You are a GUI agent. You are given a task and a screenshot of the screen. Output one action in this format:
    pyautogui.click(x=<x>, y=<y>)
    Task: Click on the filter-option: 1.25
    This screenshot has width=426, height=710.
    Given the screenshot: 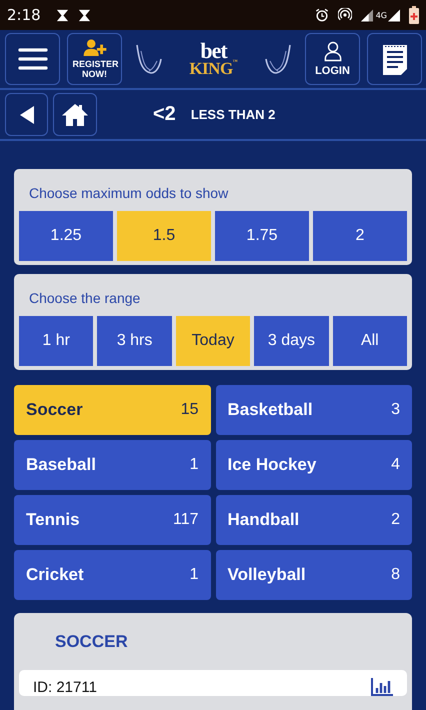 What is the action you would take?
    pyautogui.click(x=66, y=236)
    